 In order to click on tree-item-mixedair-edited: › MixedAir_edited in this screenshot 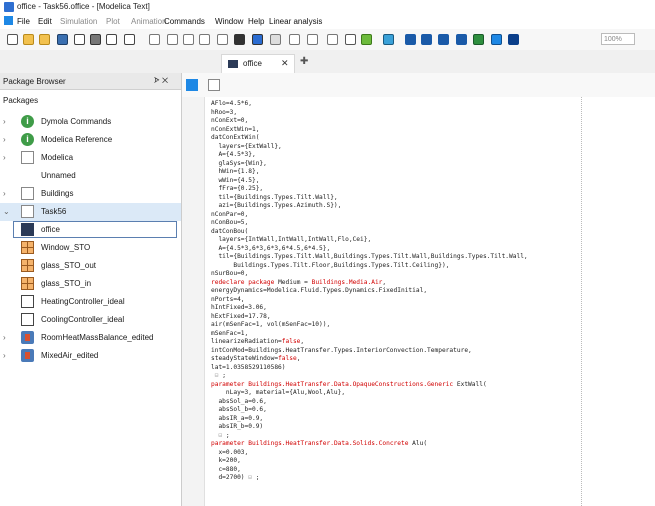, I will do `click(90, 356)`.